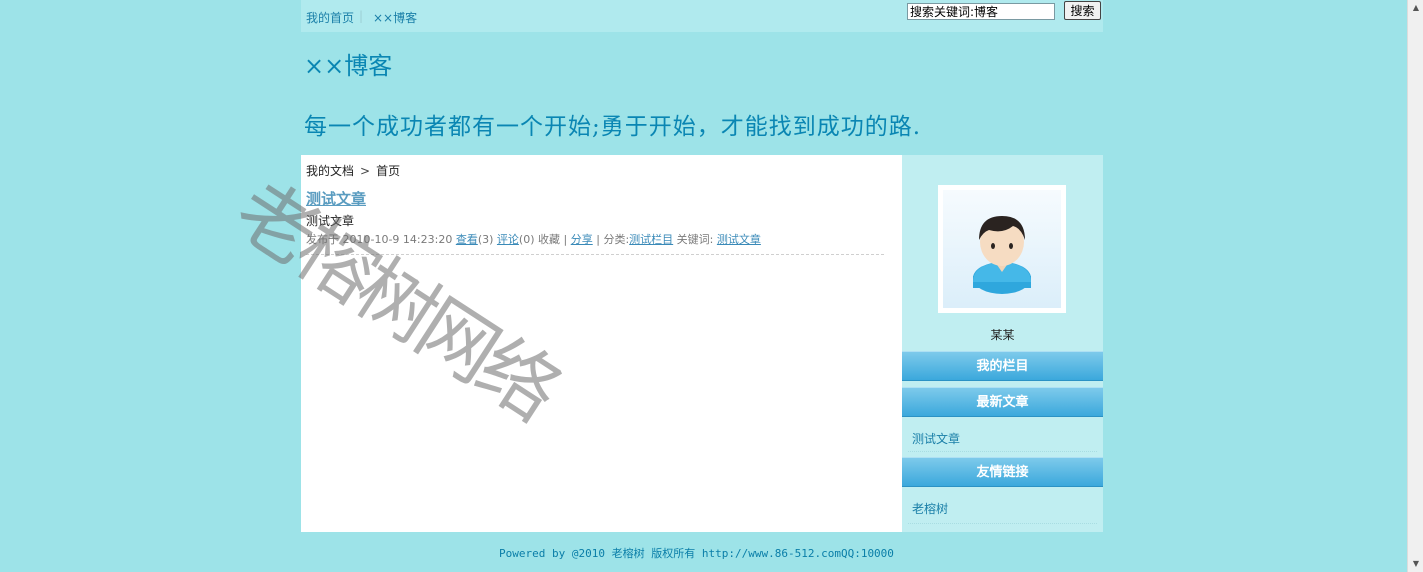 This screenshot has height=572, width=1423. Describe the element at coordinates (1002, 366) in the screenshot. I see `section-header-columns: 我的栏目` at that location.